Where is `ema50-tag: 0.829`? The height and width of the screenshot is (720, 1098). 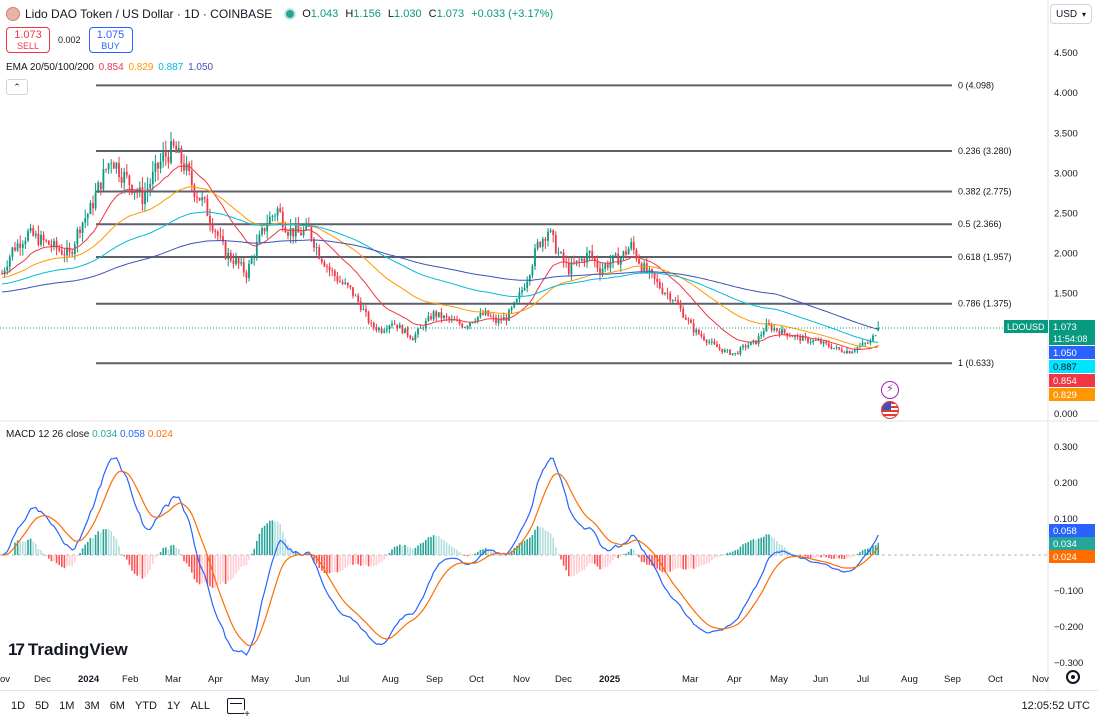 ema50-tag: 0.829 is located at coordinates (1065, 395).